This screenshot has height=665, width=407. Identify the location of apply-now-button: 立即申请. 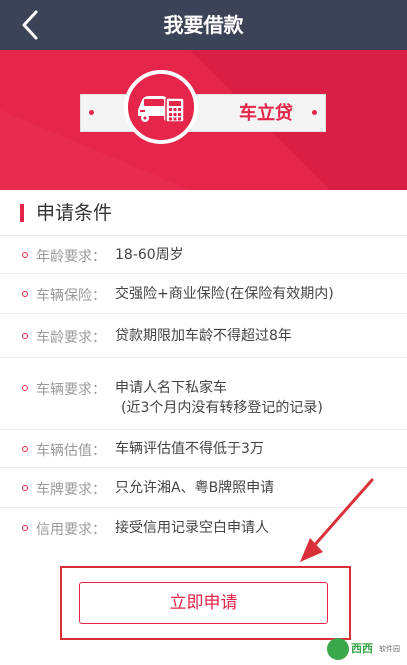
(203, 603).